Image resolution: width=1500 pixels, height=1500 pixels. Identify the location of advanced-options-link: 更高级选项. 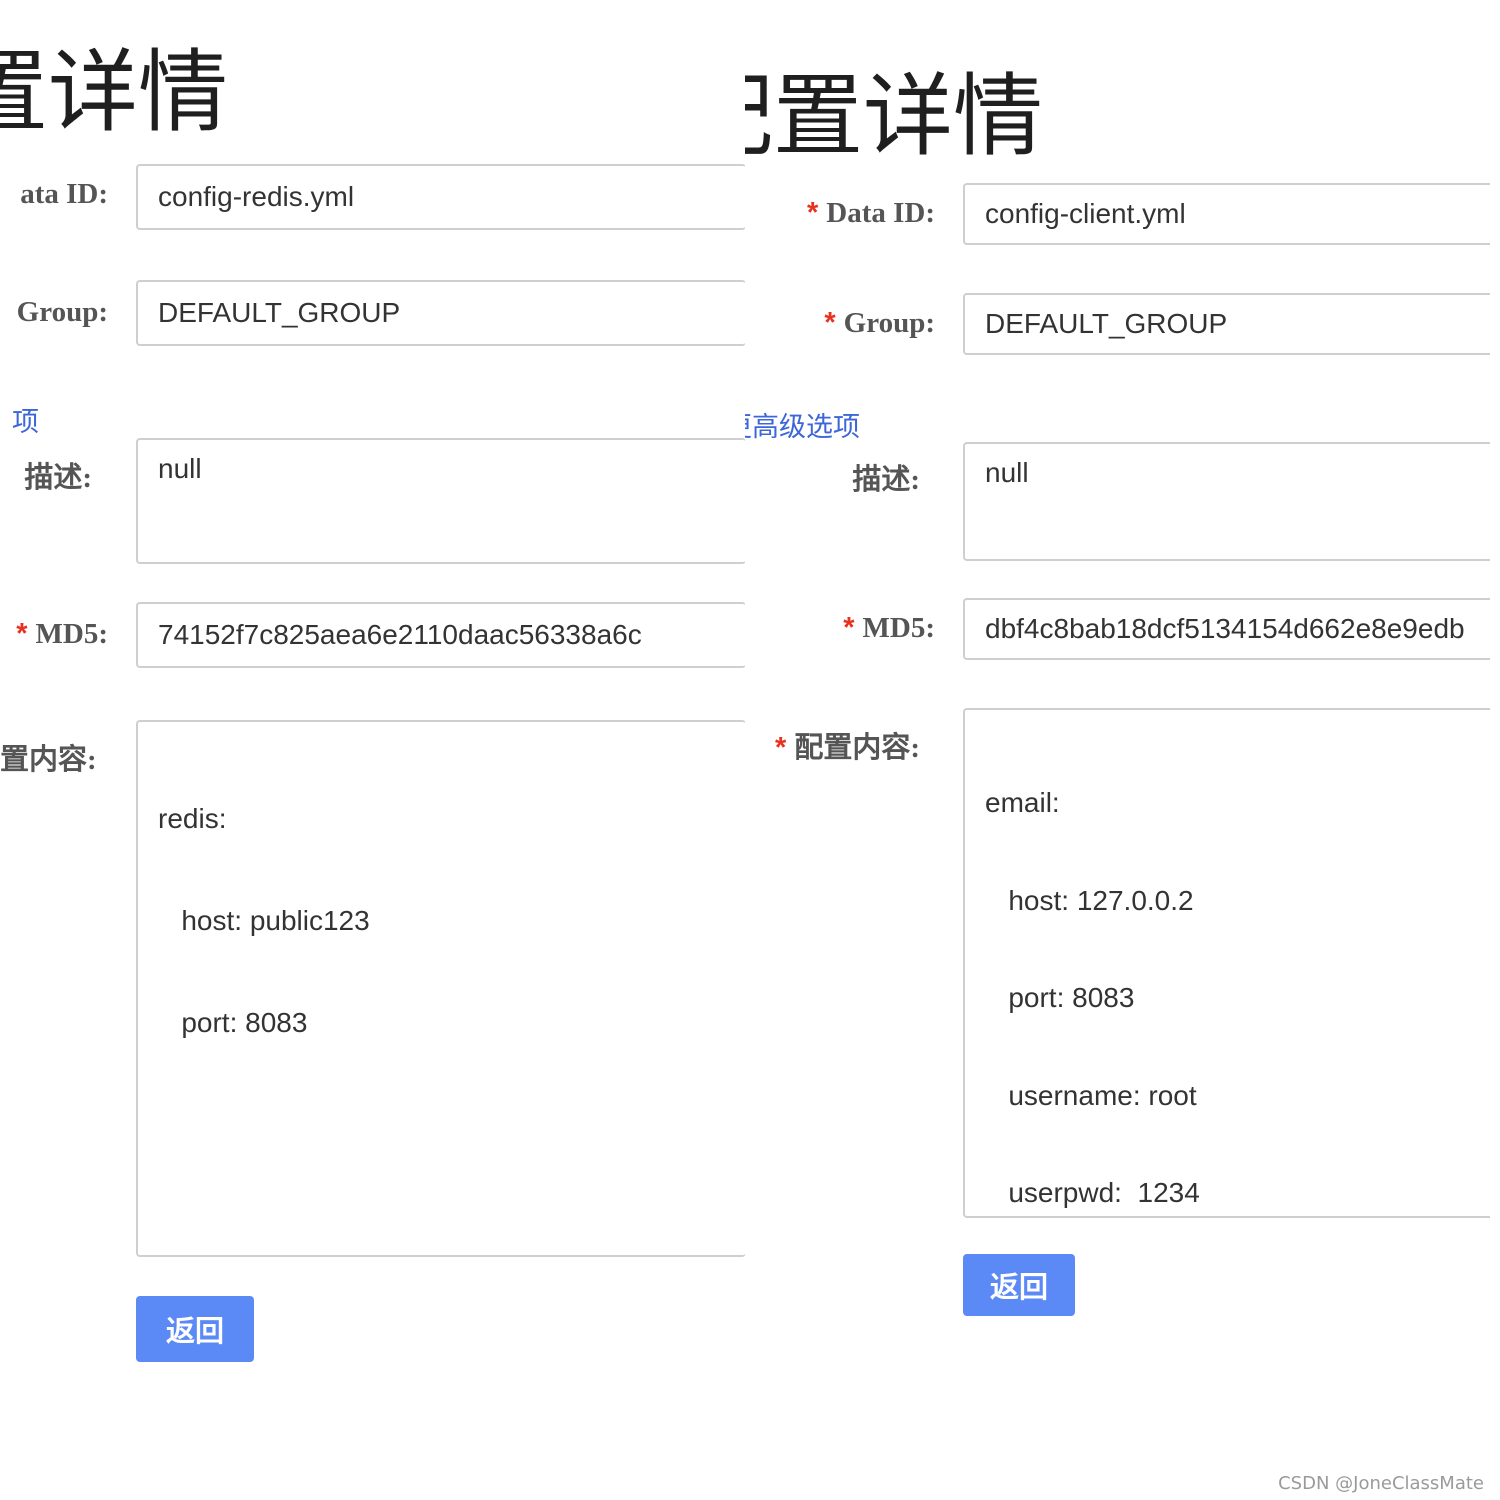
(802, 424).